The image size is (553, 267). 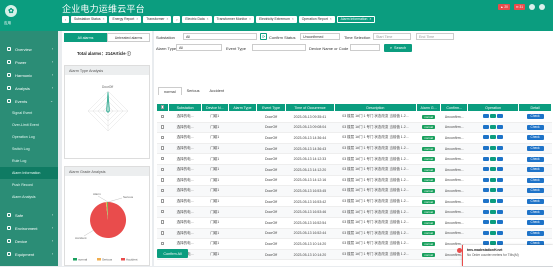 What do you see at coordinates (279, 47) in the screenshot?
I see `event-type-select` at bounding box center [279, 47].